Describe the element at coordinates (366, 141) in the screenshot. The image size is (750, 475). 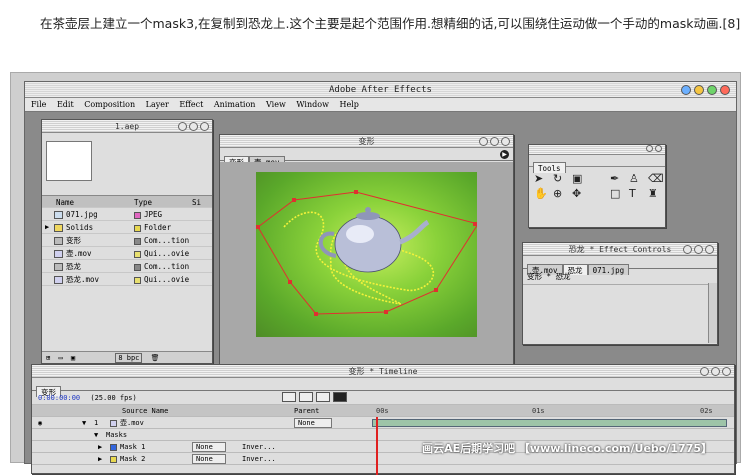
I see `comp-titlebar: 变形` at that location.